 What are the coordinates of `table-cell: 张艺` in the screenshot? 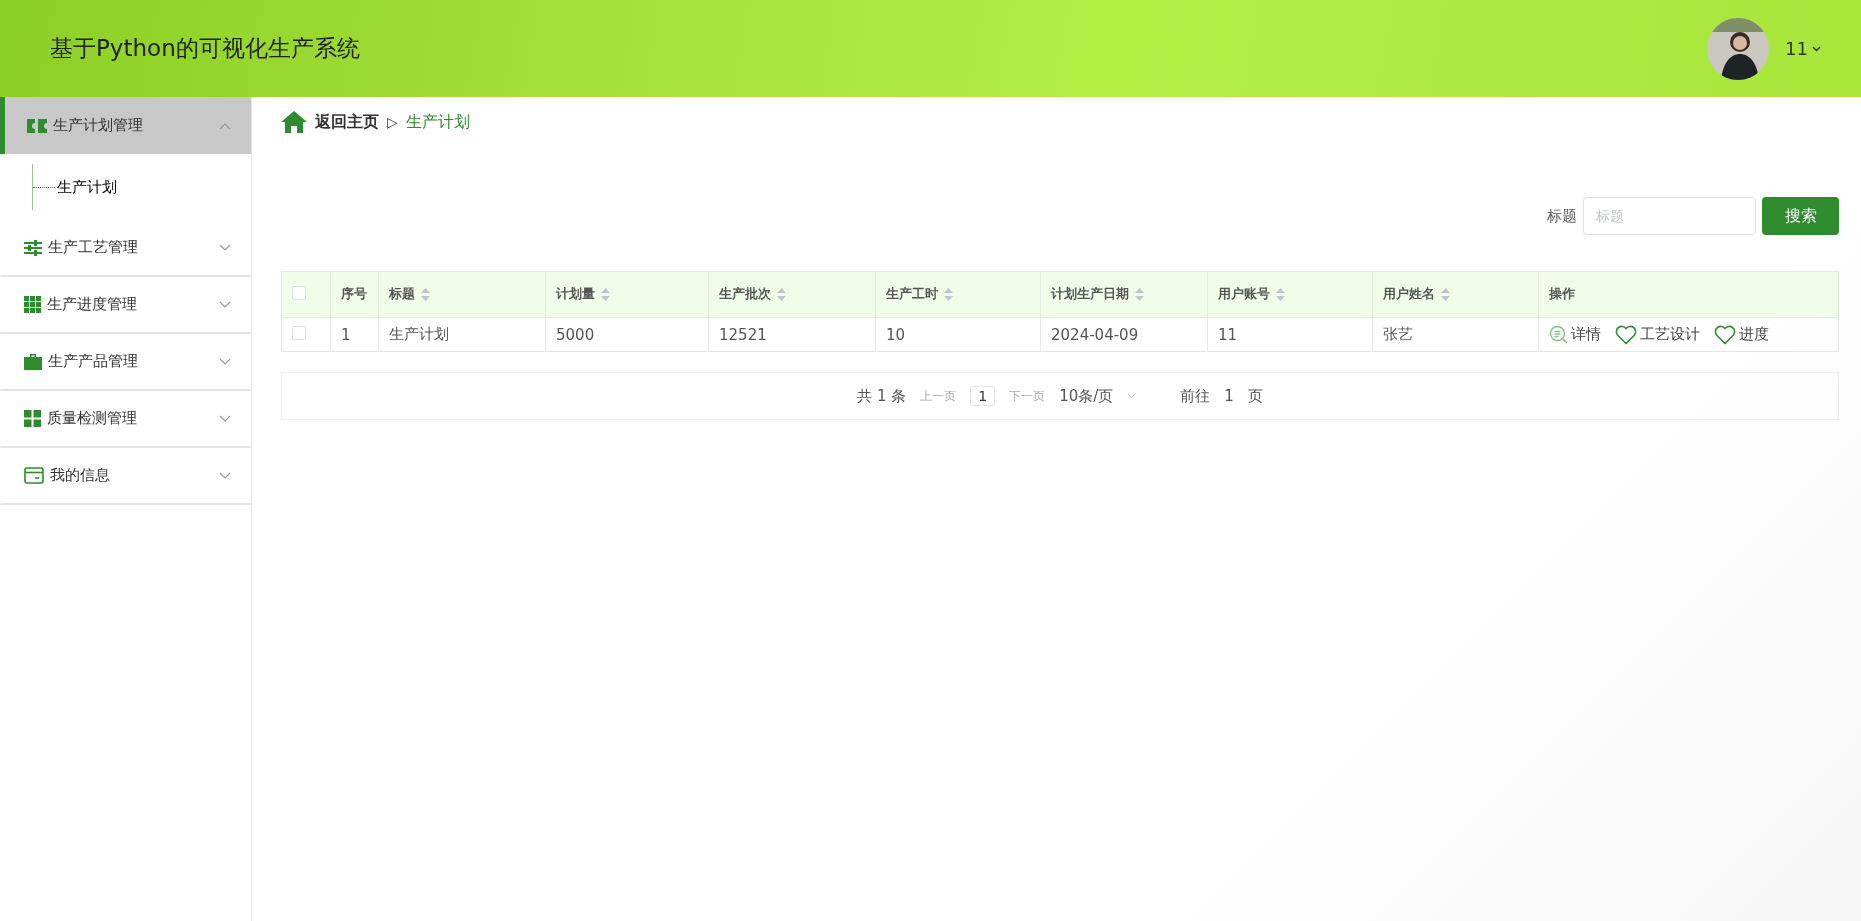 It's located at (1398, 334).